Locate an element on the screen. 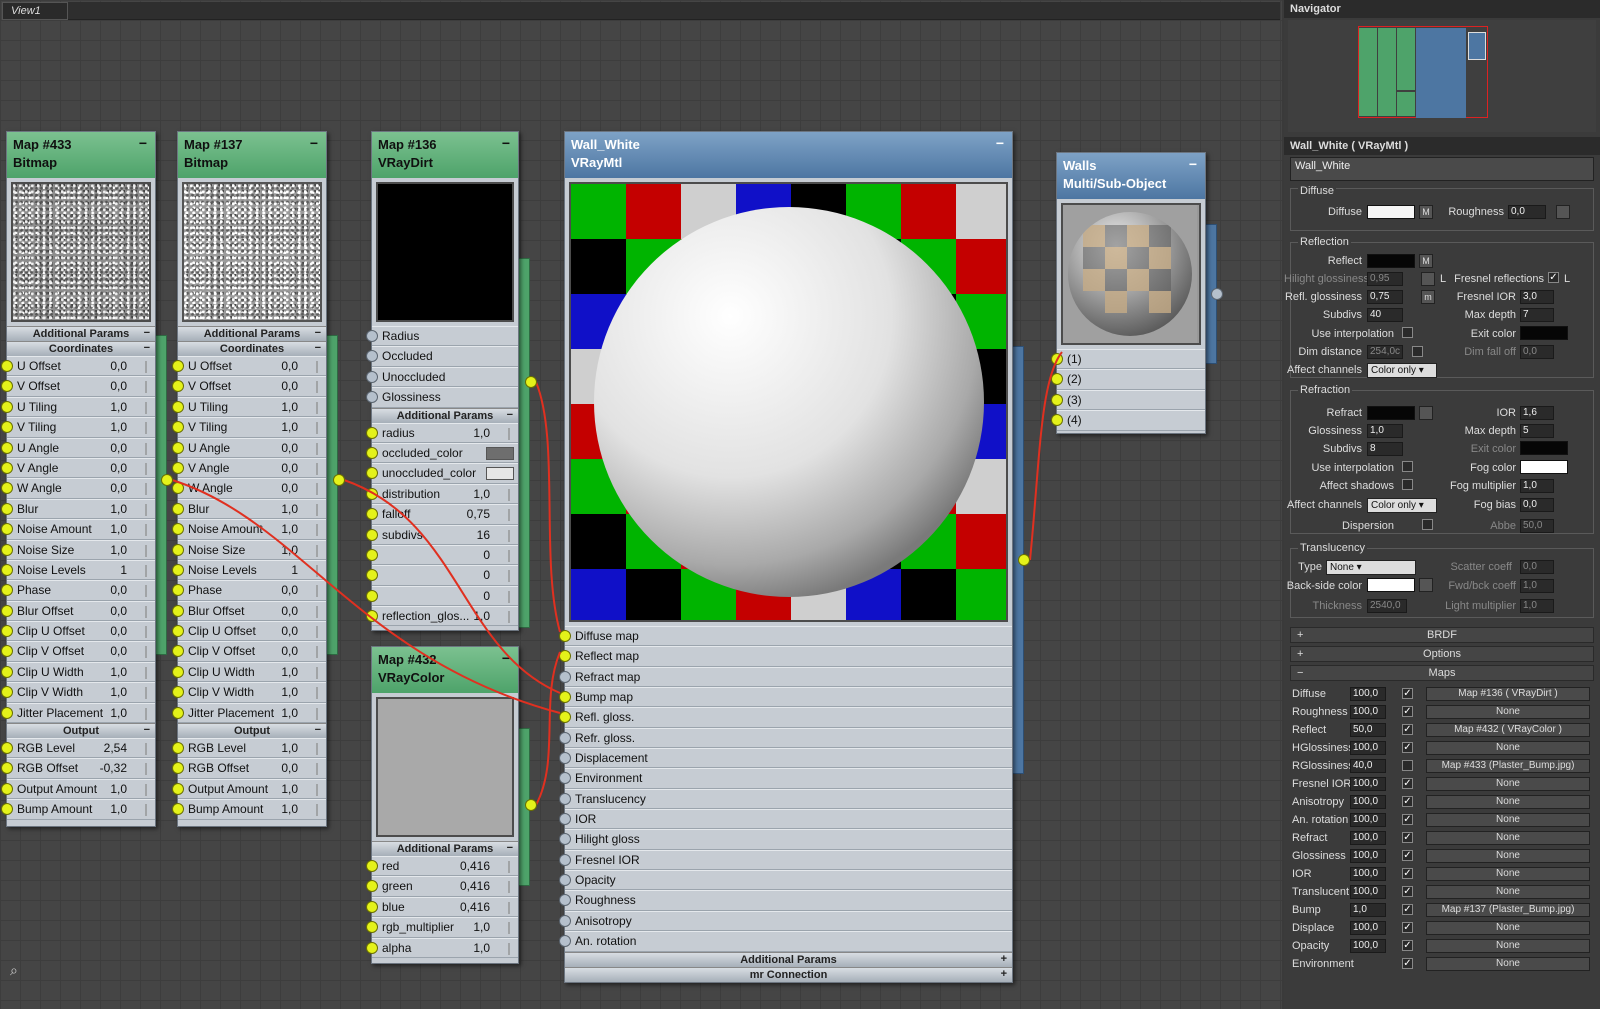  hilight-spinner: 0,95 is located at coordinates (1385, 279).